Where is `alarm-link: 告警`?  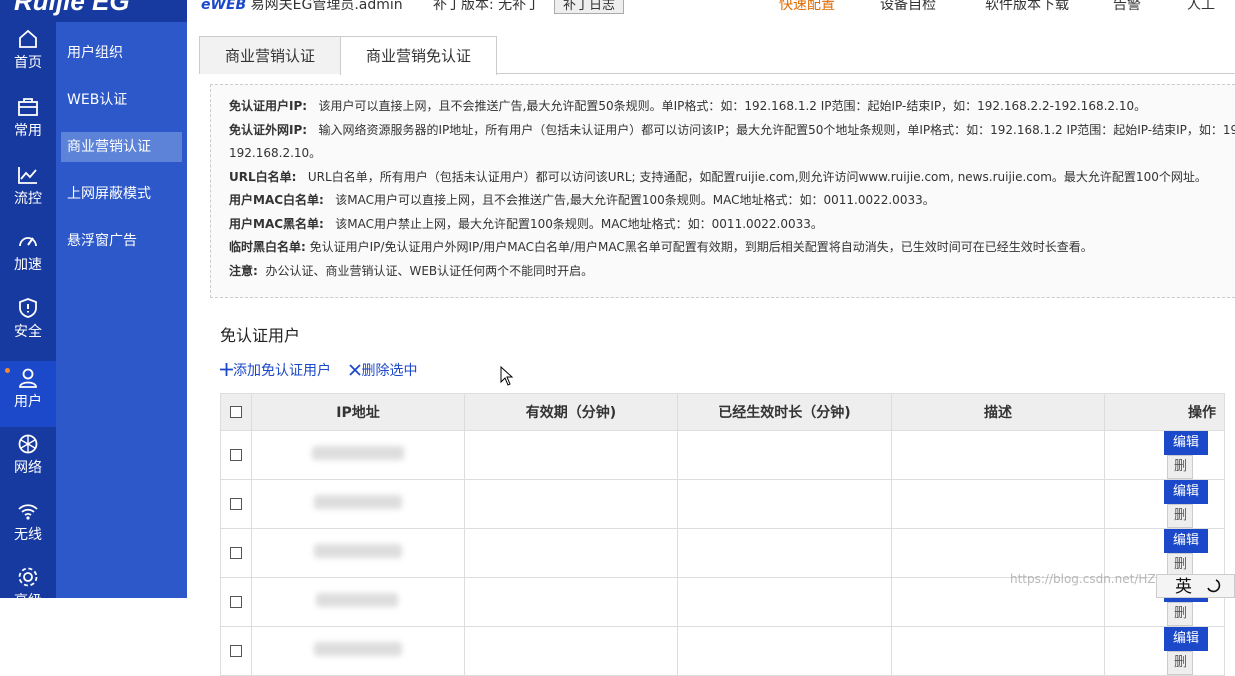
alarm-link: 告警 is located at coordinates (1127, 7).